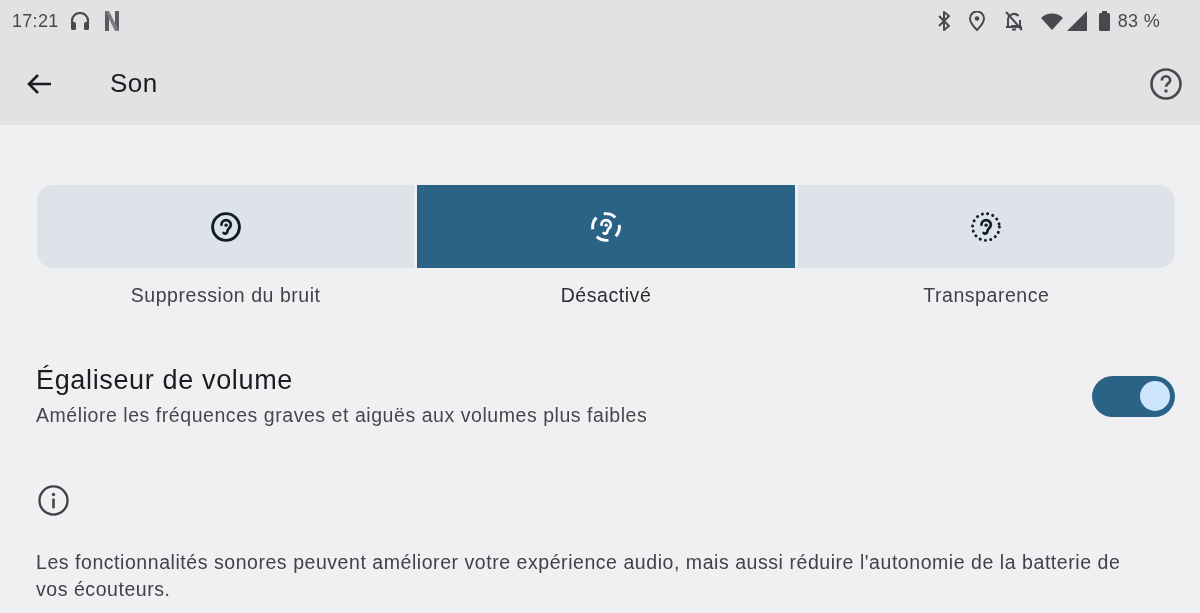 The image size is (1200, 613). What do you see at coordinates (606, 295) in the screenshot?
I see `mode-label: Désactivé` at bounding box center [606, 295].